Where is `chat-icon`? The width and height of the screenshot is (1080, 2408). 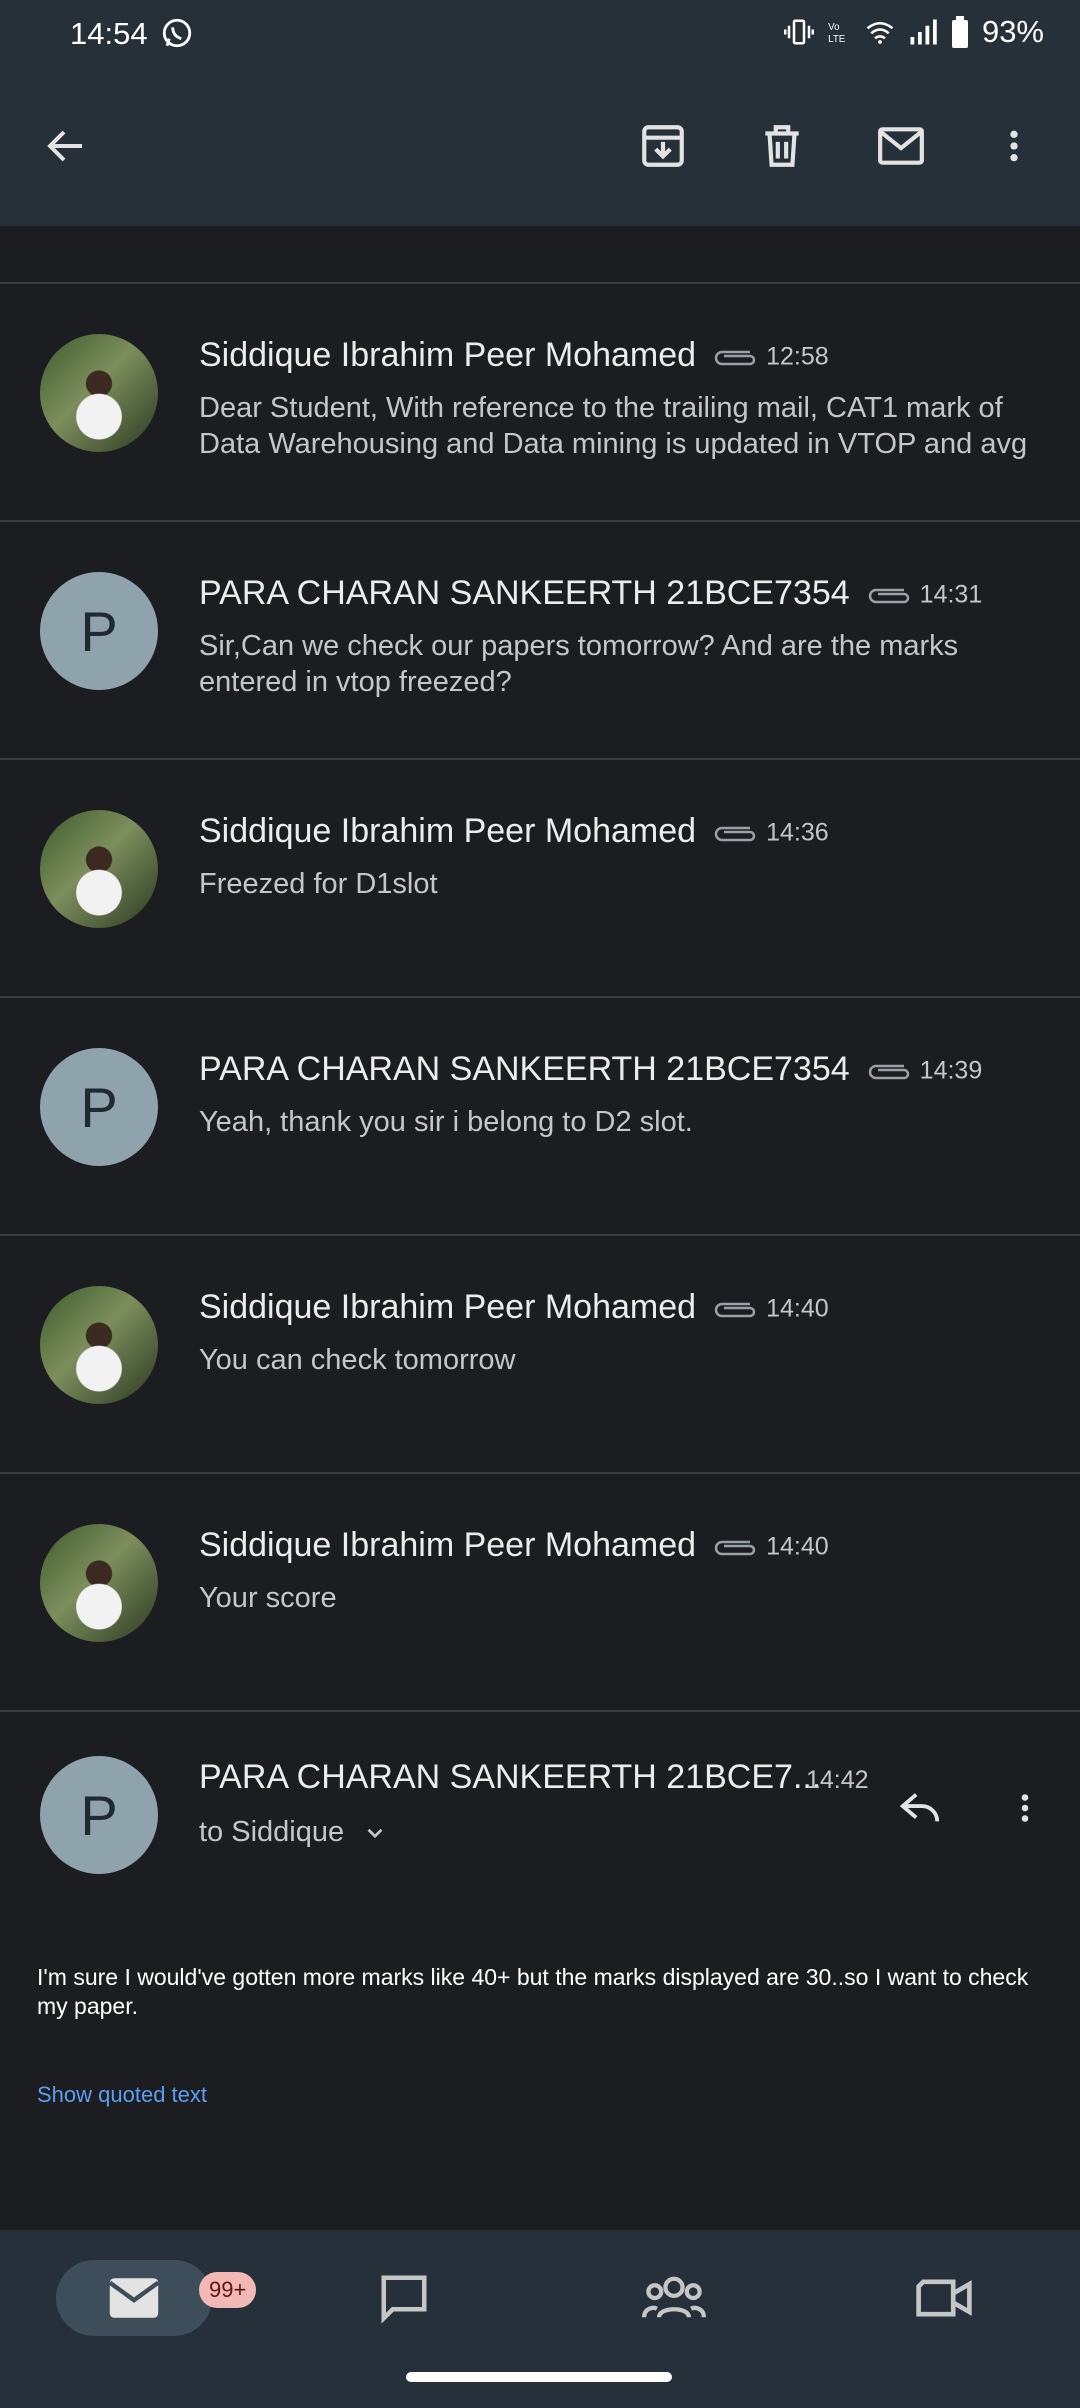
chat-icon is located at coordinates (404, 2299).